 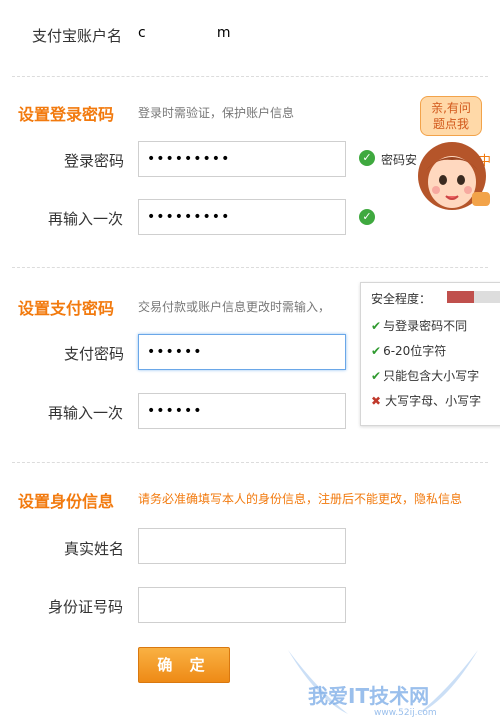 What do you see at coordinates (242, 411) in the screenshot?
I see `pay-confirm-input: ••••••` at bounding box center [242, 411].